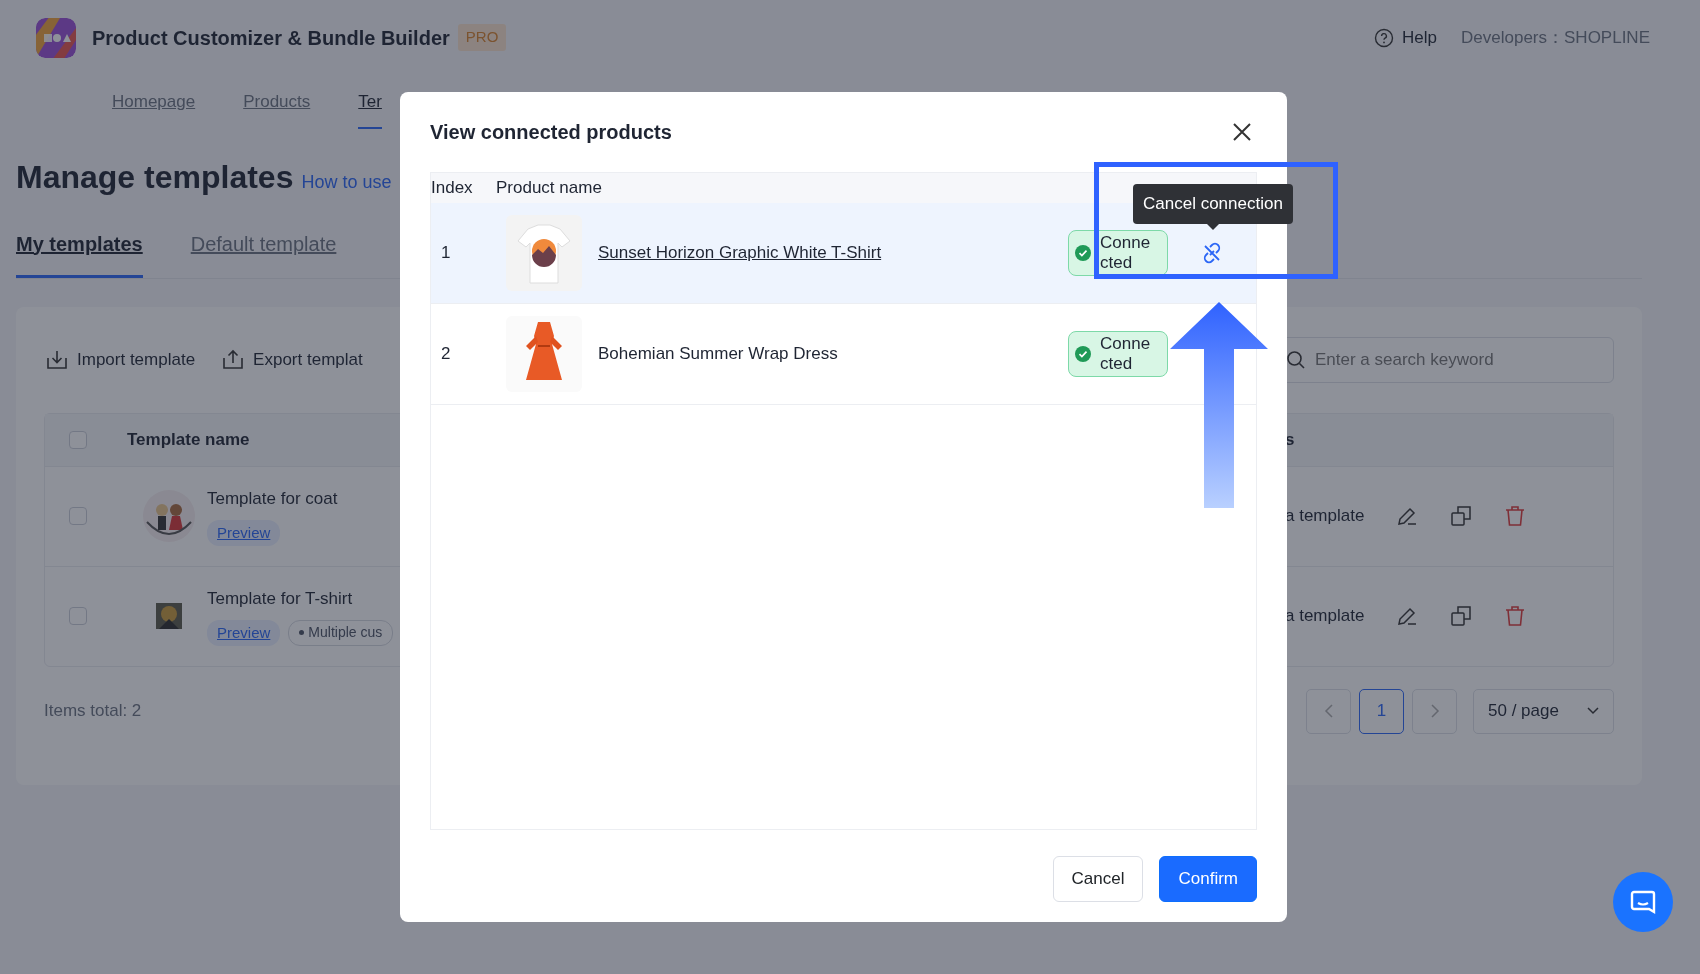 The width and height of the screenshot is (1700, 974). Describe the element at coordinates (1406, 37) in the screenshot. I see `help-link: Help` at that location.